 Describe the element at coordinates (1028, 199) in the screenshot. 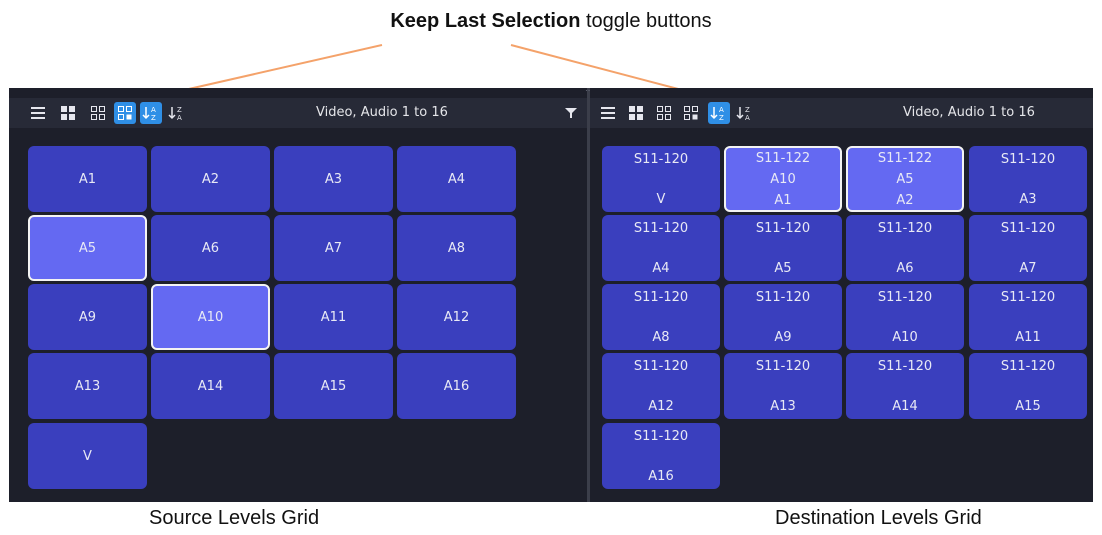

I see `destination-level-label: A3` at that location.